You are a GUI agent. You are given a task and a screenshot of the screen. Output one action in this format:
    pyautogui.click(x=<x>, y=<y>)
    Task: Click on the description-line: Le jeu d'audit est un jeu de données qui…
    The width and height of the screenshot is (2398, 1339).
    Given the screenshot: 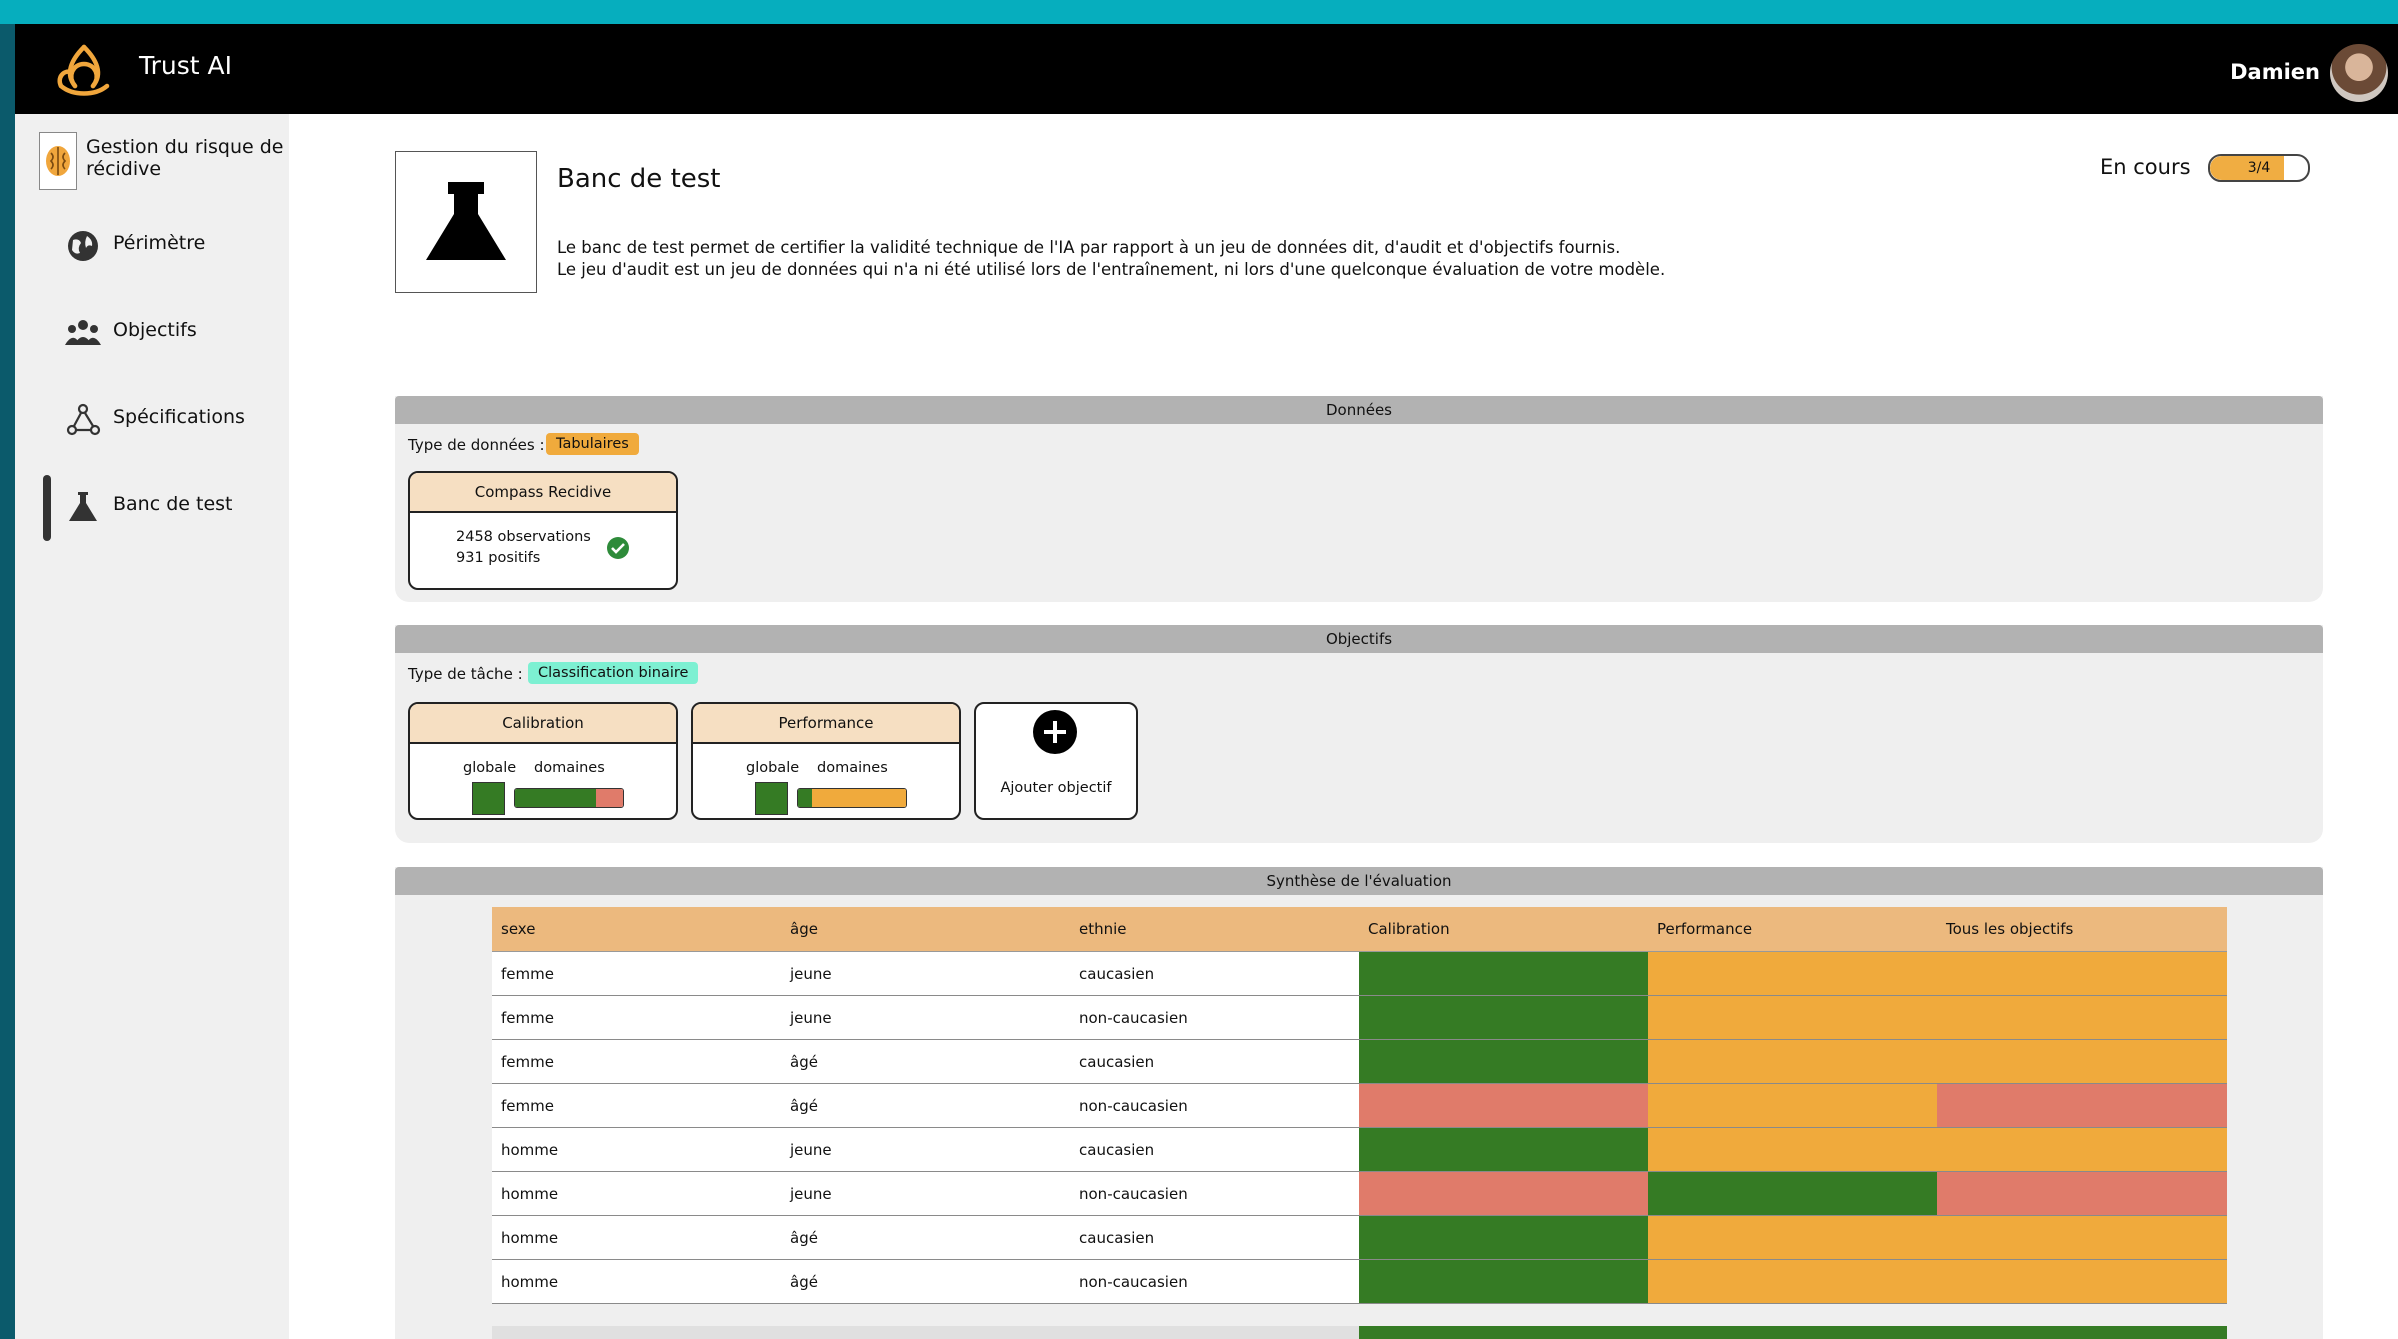 What is the action you would take?
    pyautogui.click(x=1111, y=269)
    